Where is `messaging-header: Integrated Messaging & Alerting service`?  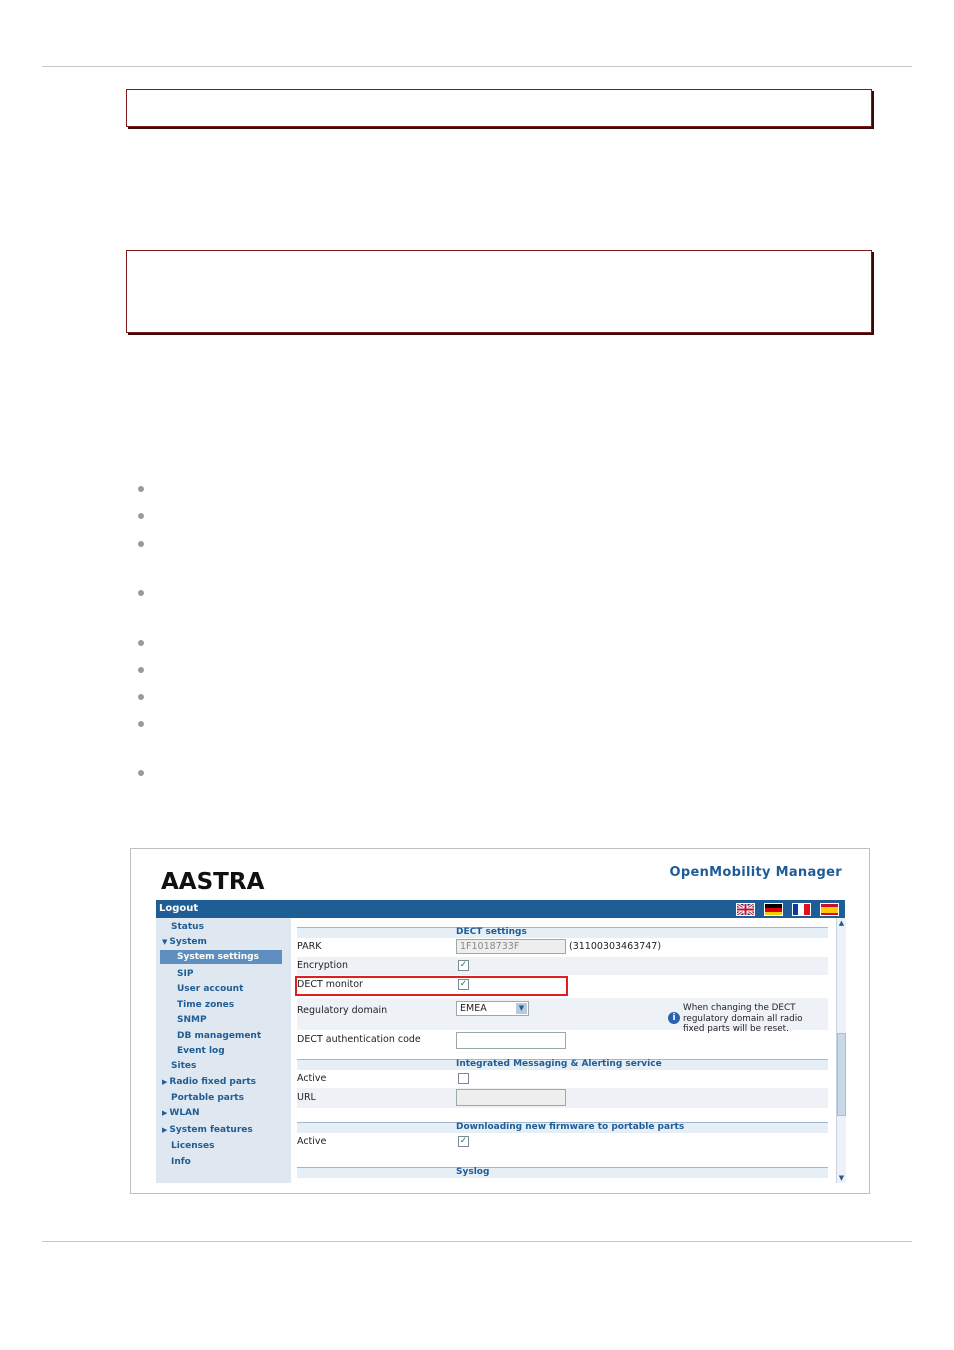
messaging-header: Integrated Messaging & Alerting service is located at coordinates (562, 1064).